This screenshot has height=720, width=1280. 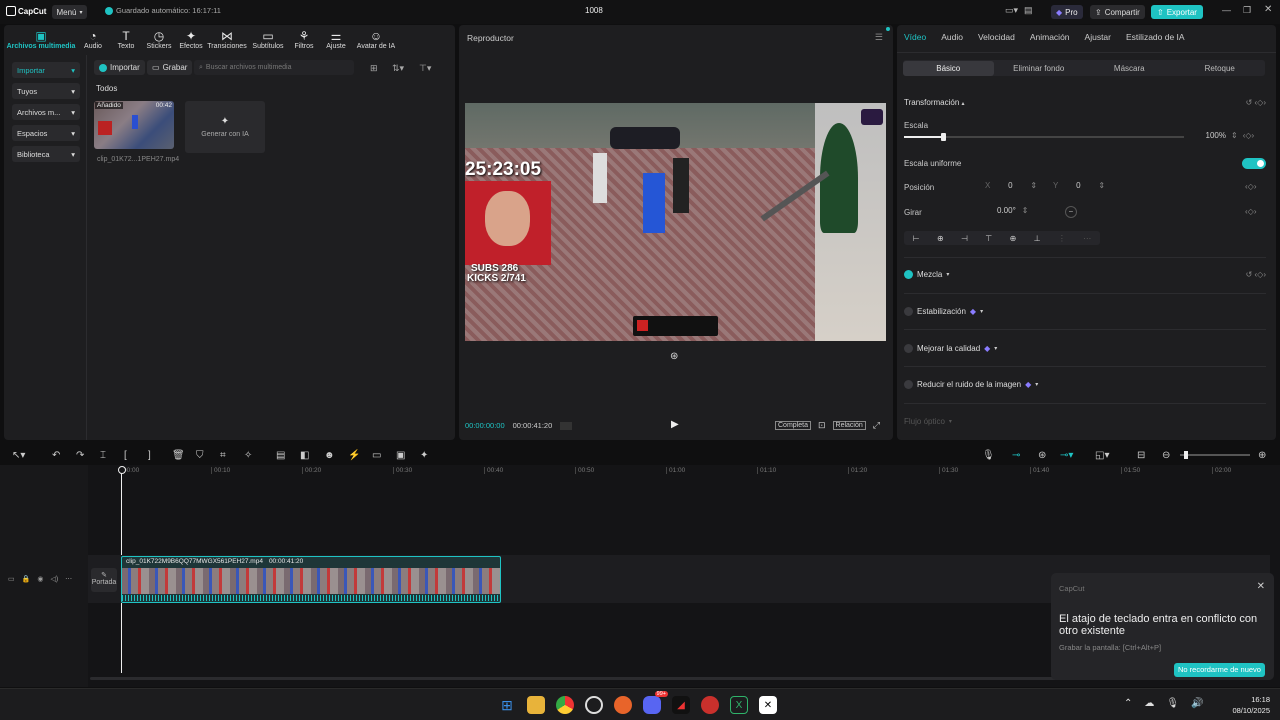 I want to click on tab-ai-style: Estilizado de IA, so click(x=1155, y=37).